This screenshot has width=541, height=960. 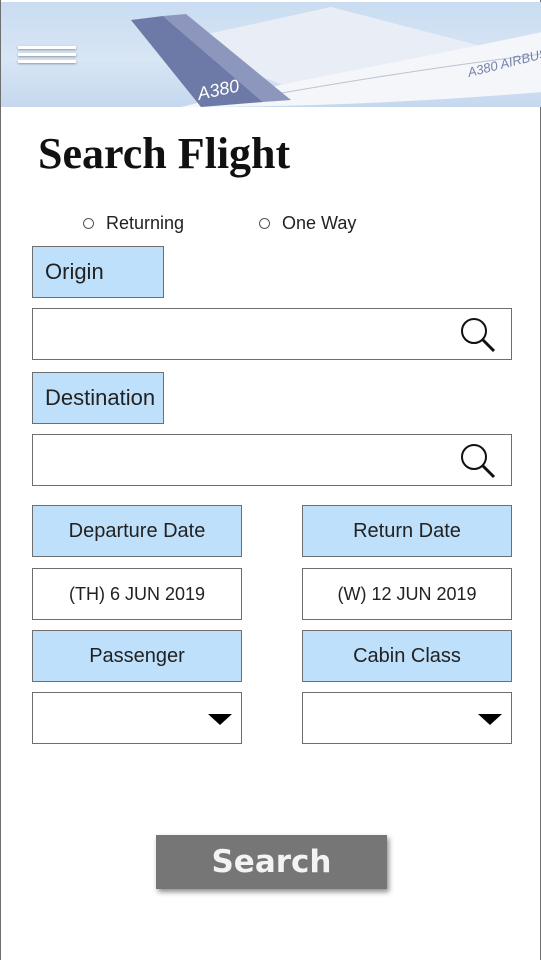 I want to click on destination-field, so click(x=272, y=460).